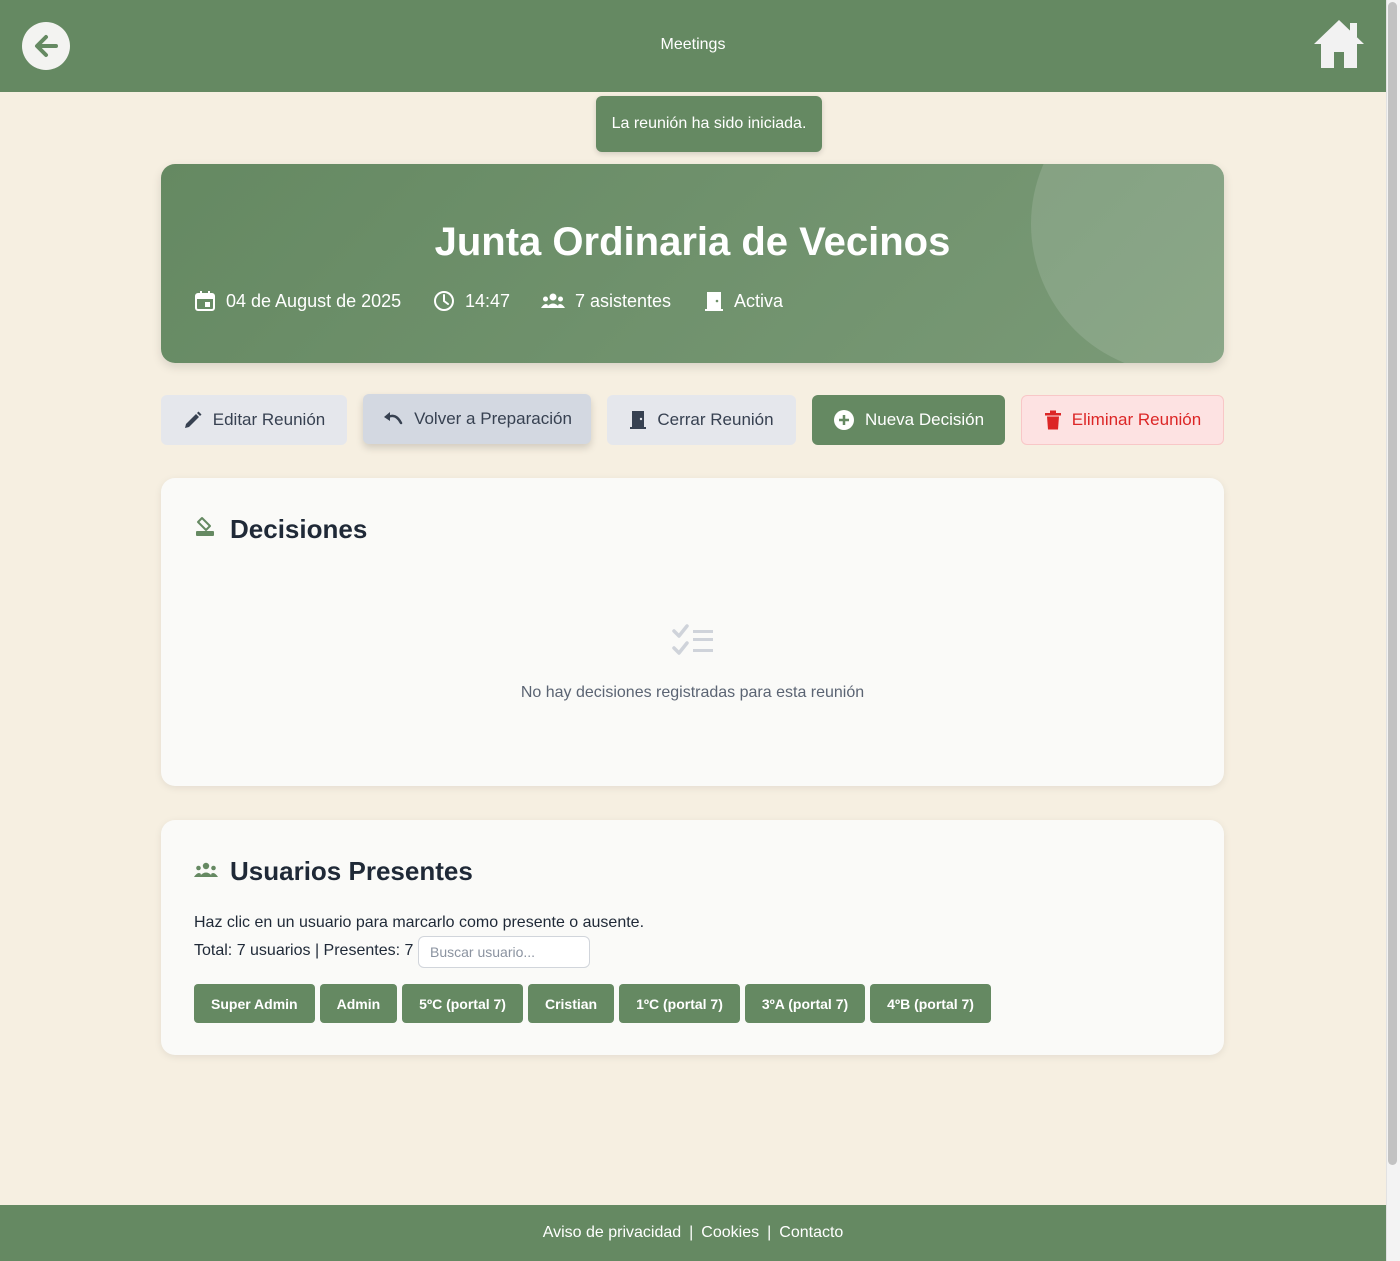 The height and width of the screenshot is (1261, 1400). I want to click on scrollbar-thumb, so click(1392, 583).